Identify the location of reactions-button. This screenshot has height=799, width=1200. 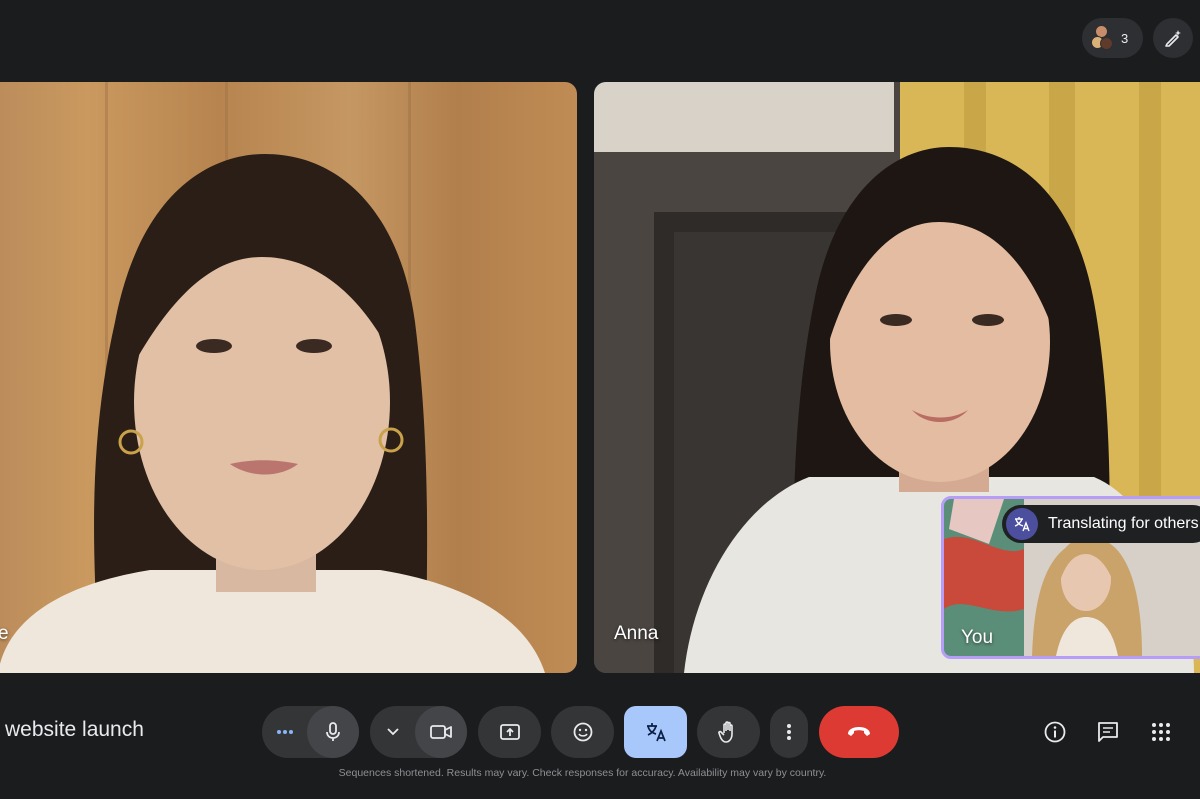
(582, 732).